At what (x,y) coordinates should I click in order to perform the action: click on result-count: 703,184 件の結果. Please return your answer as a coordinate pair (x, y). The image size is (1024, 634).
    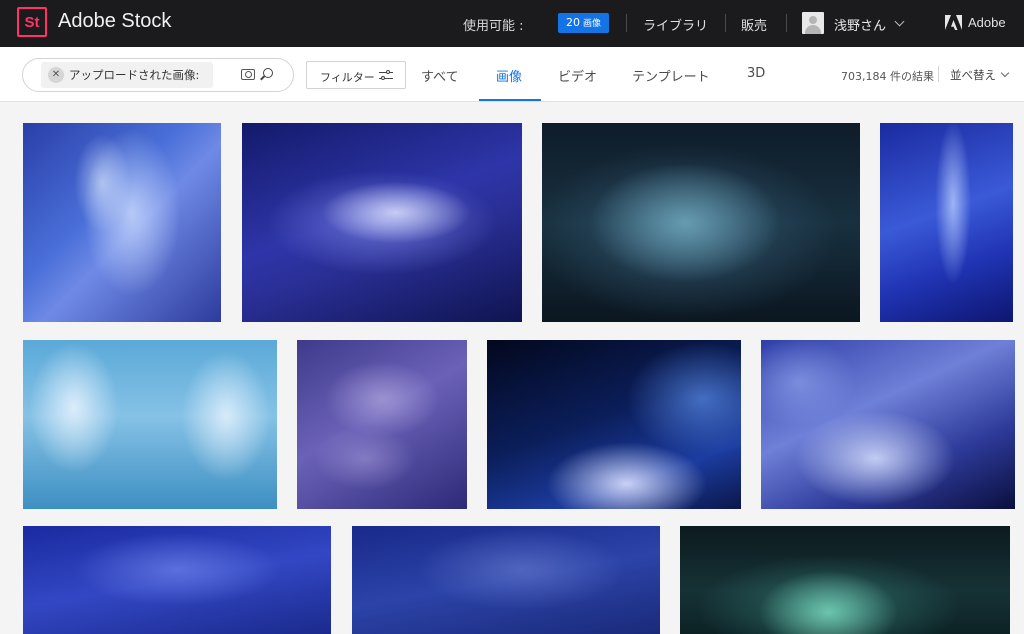
    Looking at the image, I should click on (887, 76).